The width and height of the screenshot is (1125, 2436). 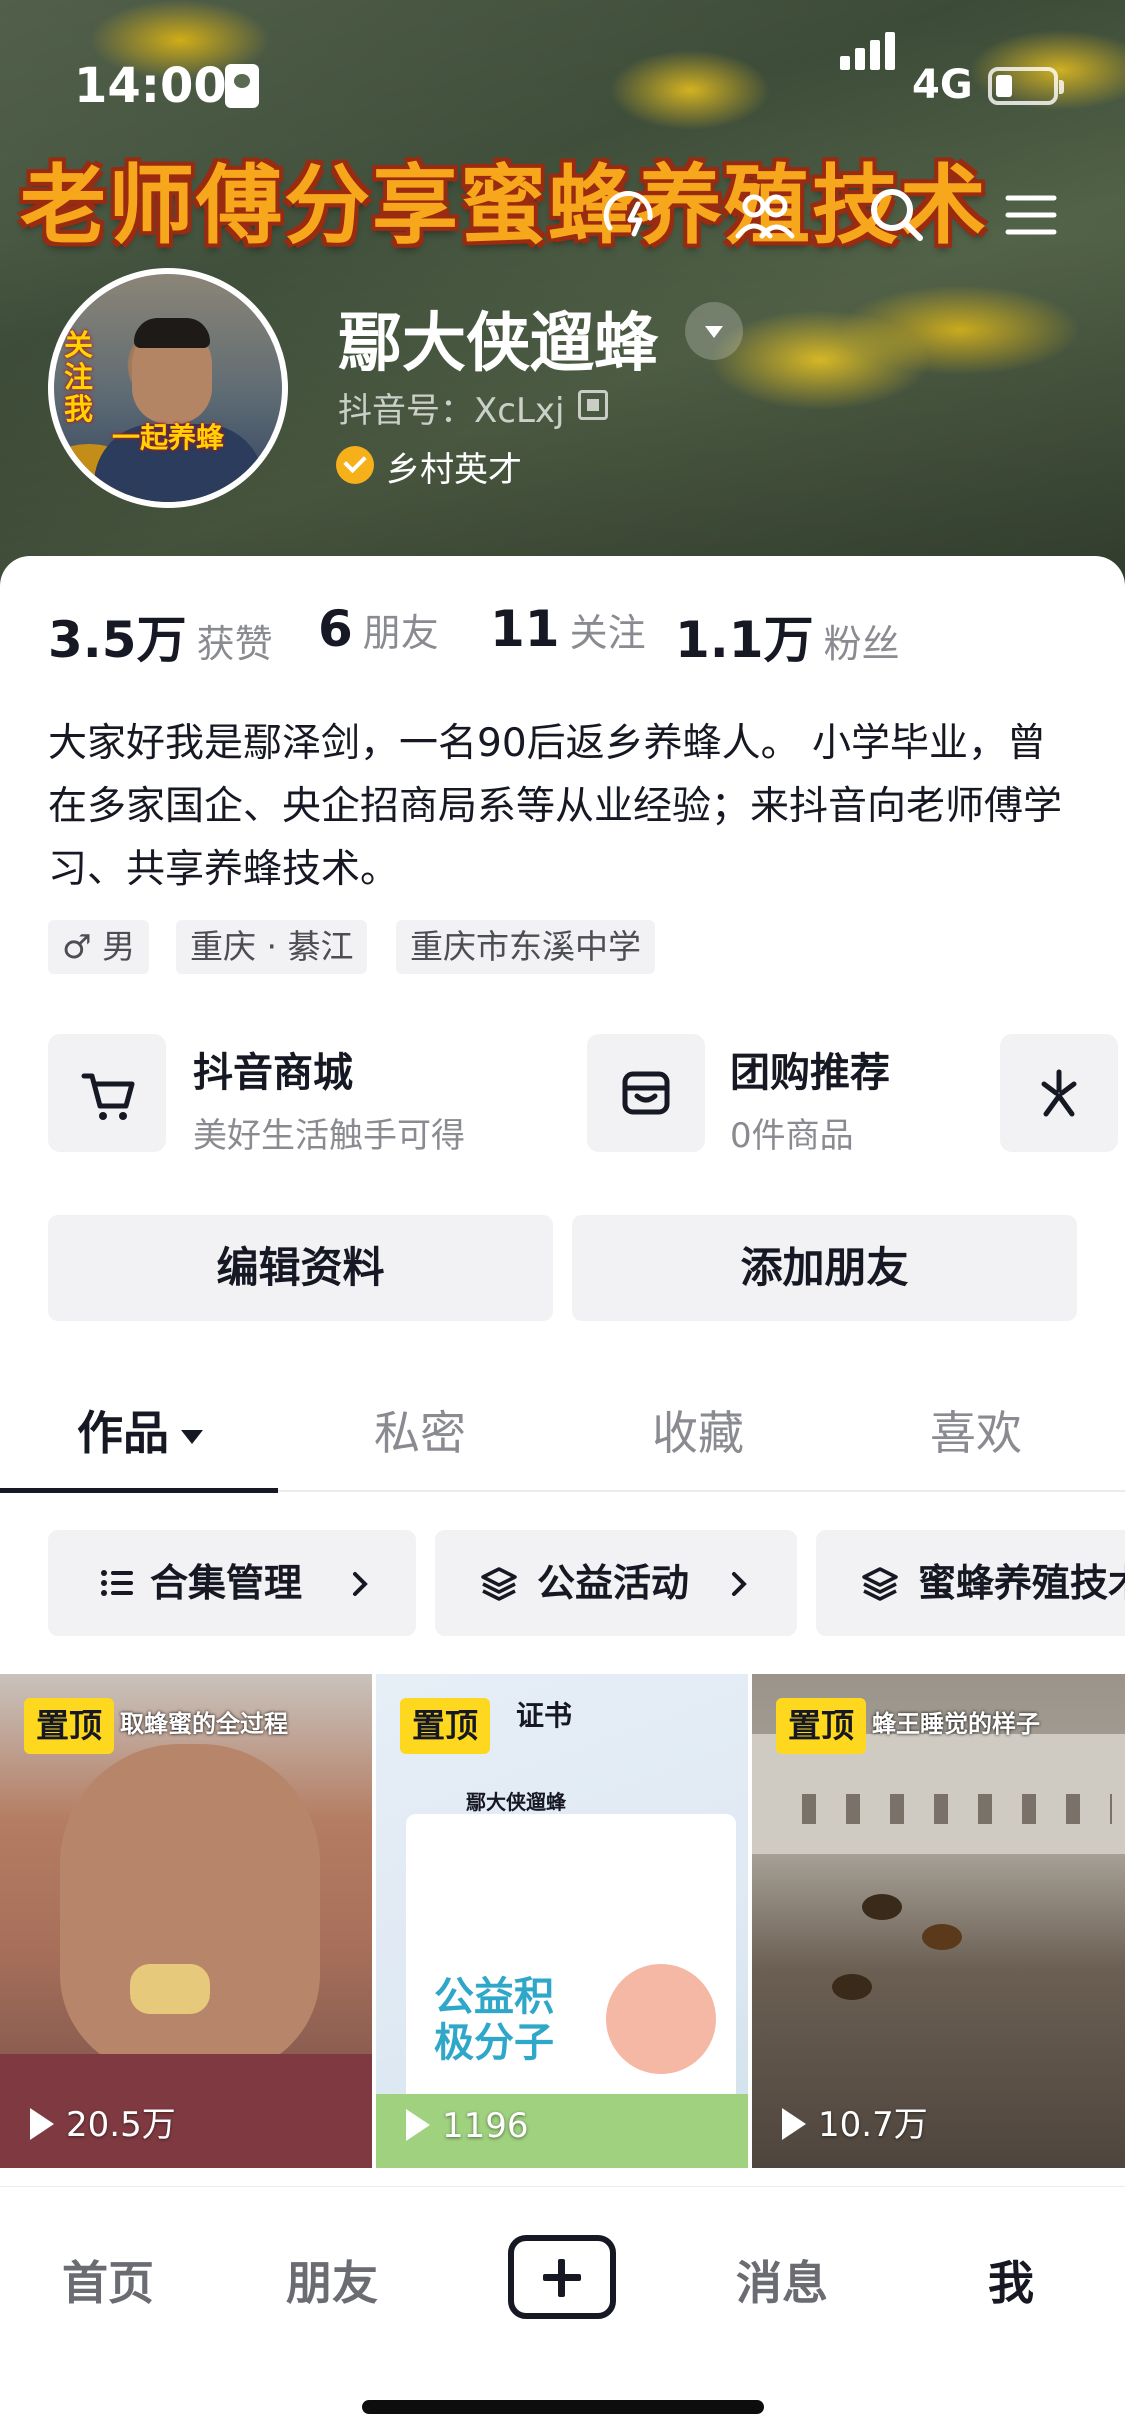 What do you see at coordinates (525, 629) in the screenshot?
I see `stat-following-value: 11` at bounding box center [525, 629].